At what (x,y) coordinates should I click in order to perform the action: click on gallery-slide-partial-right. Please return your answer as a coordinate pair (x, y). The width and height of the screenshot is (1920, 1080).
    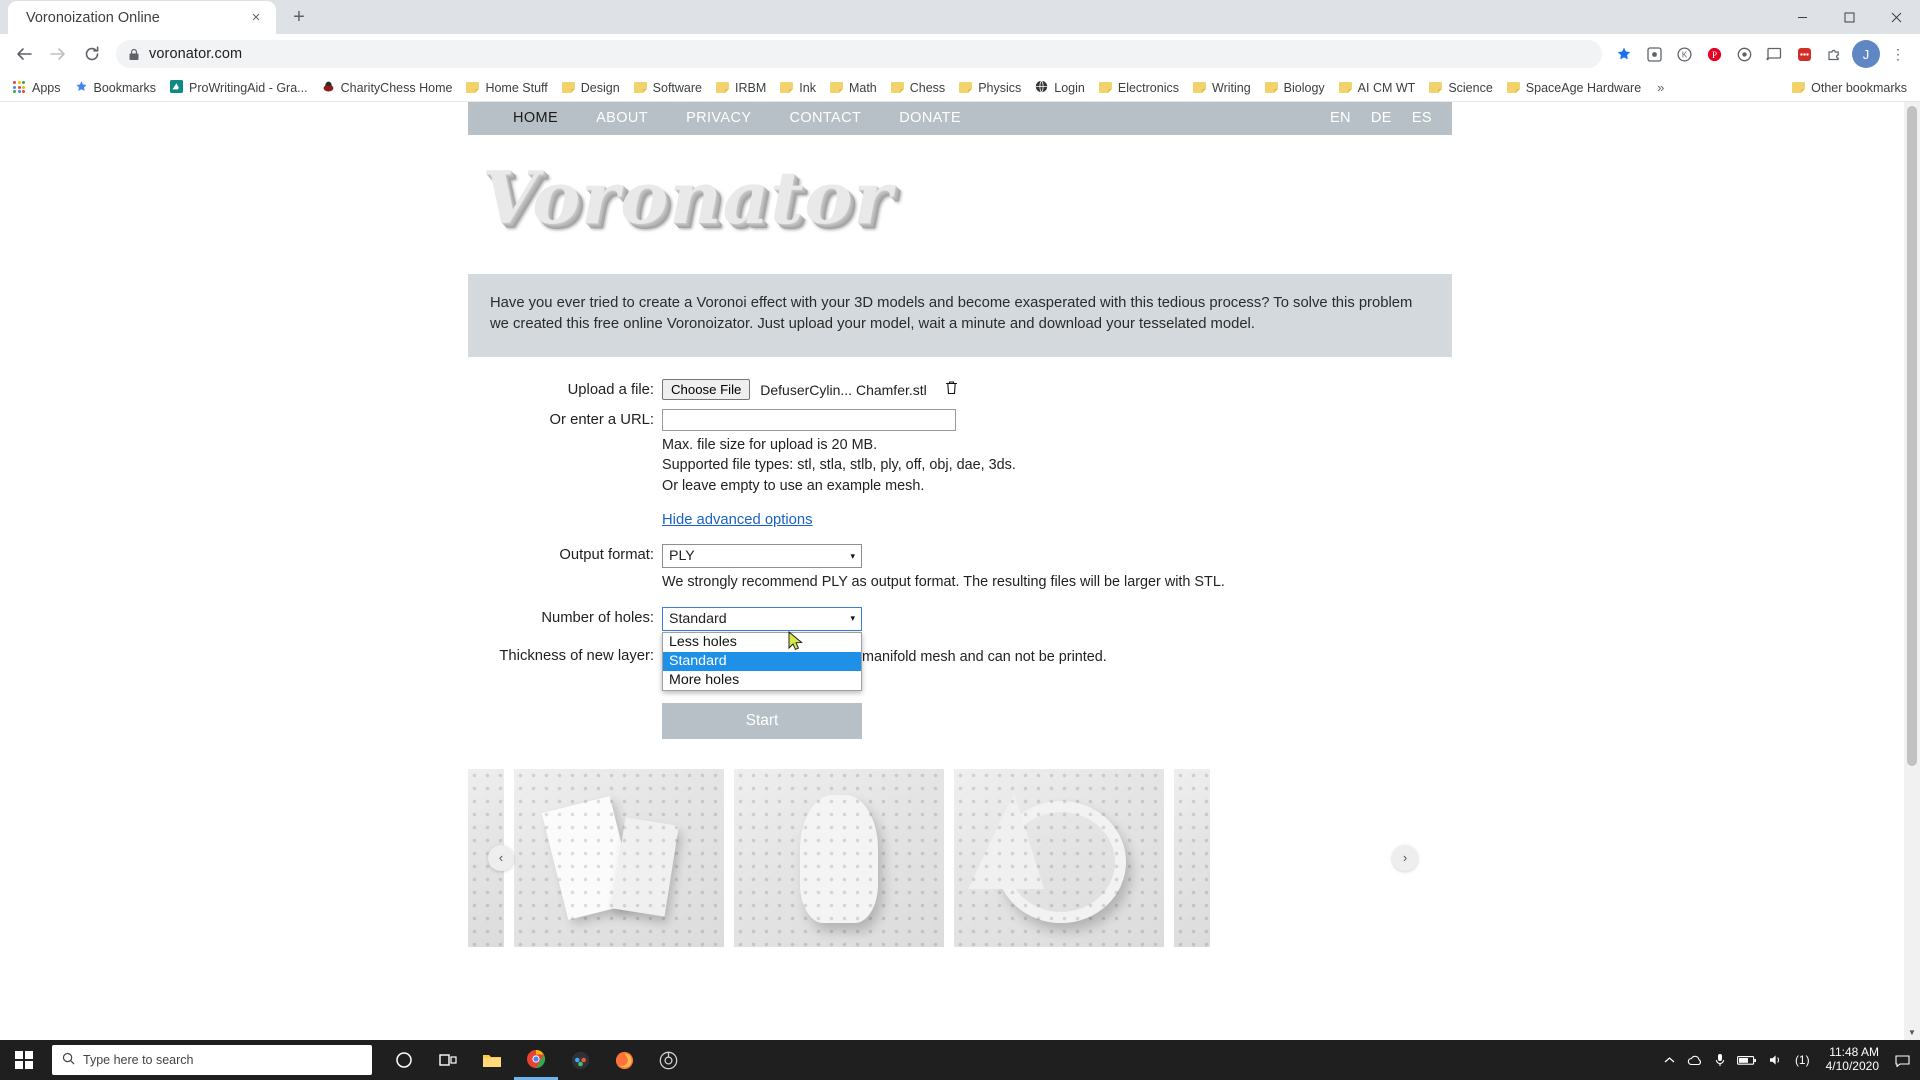
    Looking at the image, I should click on (1192, 857).